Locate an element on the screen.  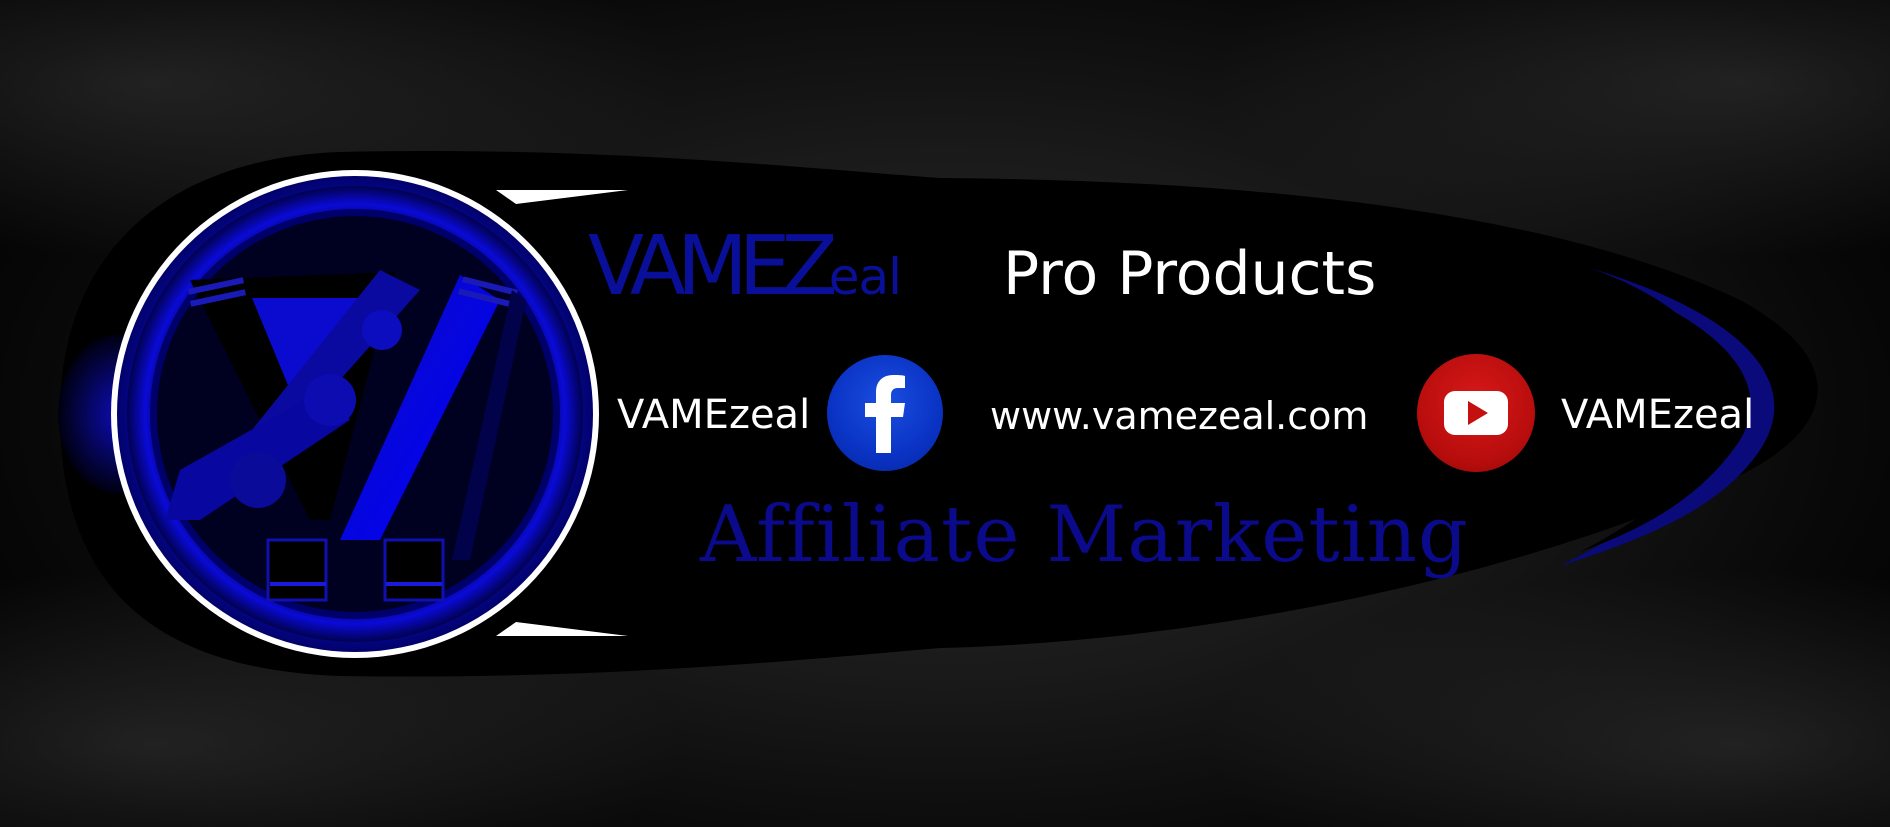
tagline: Affiliate Marketing is located at coordinates (1084, 535).